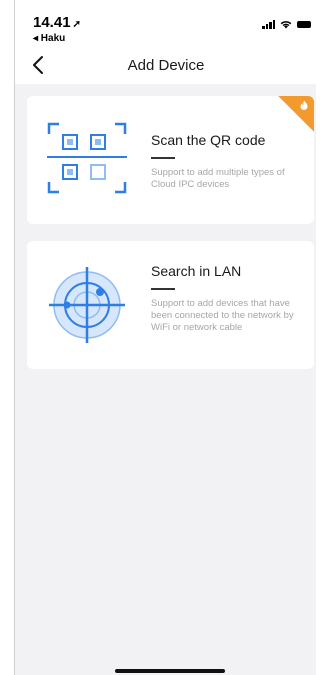 This screenshot has height=675, width=320. Describe the element at coordinates (208, 140) in the screenshot. I see `scan-qr-title: Scan the QR code` at that location.